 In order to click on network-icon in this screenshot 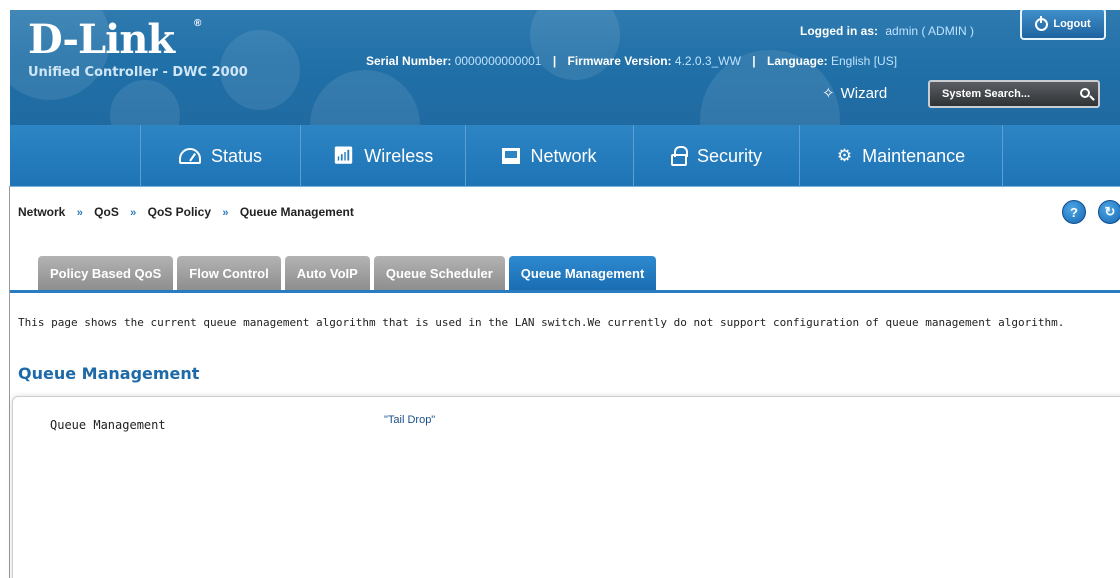, I will do `click(511, 156)`.